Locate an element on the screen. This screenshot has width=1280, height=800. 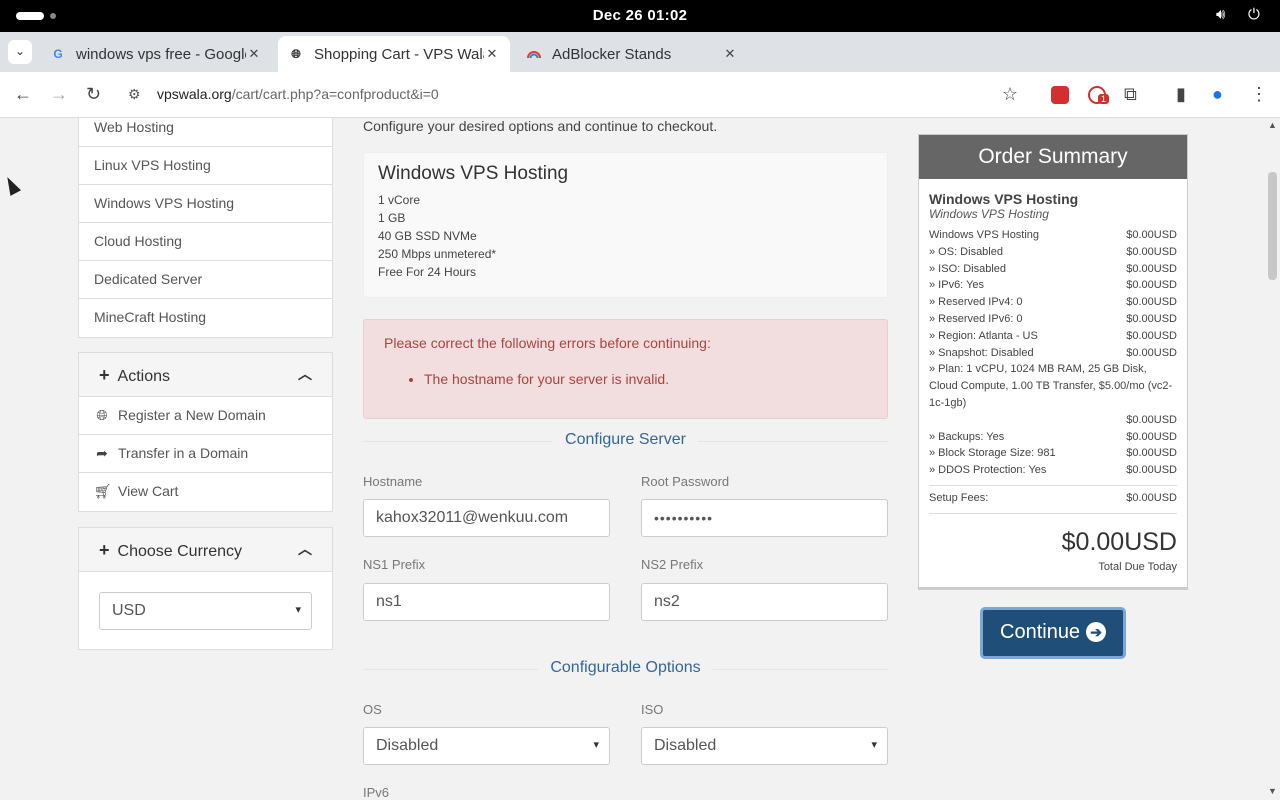
iso-label: ISO is located at coordinates (652, 709).